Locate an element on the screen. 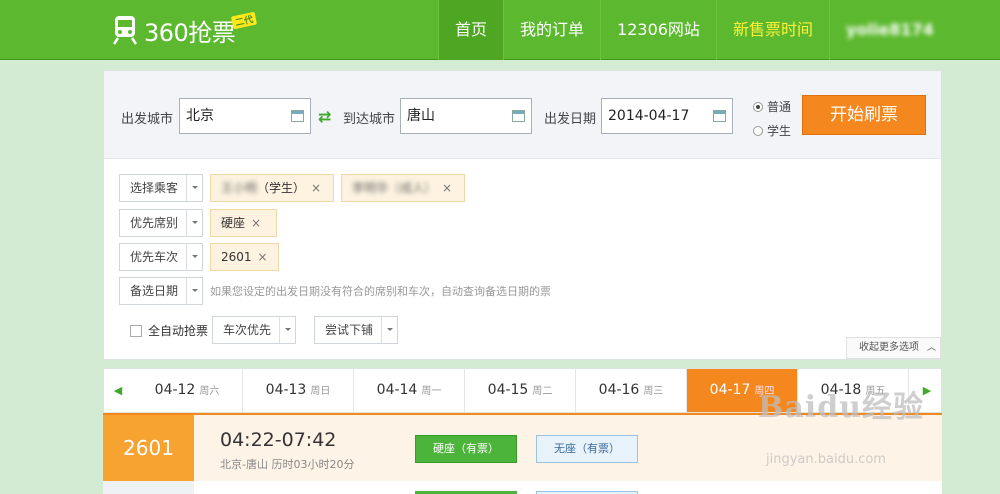 This screenshot has height=494, width=1000. date-tab-date: 04-13 is located at coordinates (286, 390).